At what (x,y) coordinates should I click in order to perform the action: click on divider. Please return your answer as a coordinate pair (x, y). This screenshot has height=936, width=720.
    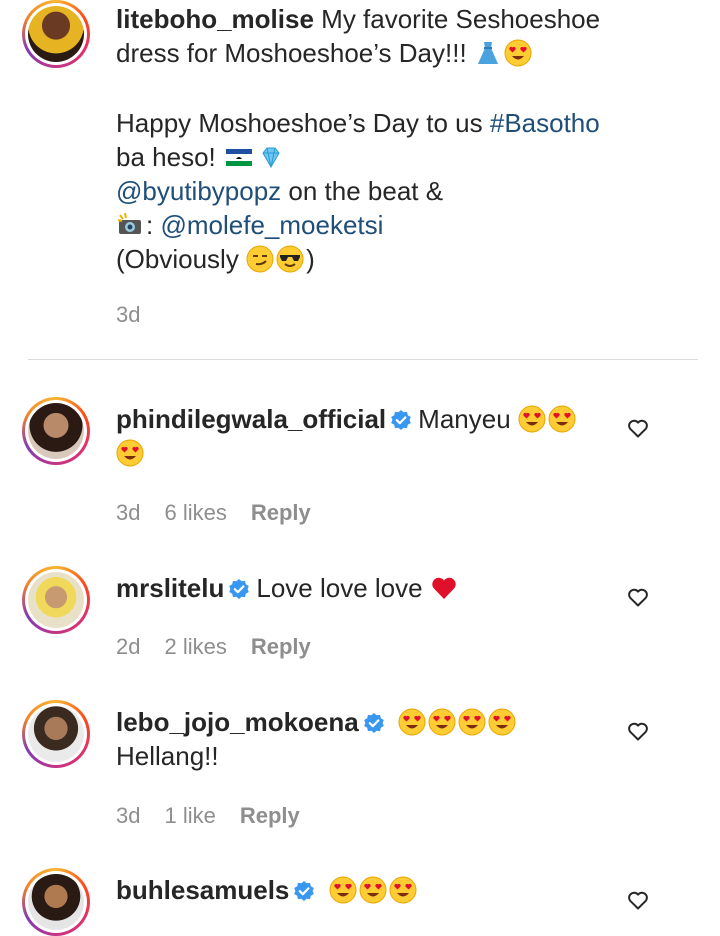
    Looking at the image, I should click on (363, 359).